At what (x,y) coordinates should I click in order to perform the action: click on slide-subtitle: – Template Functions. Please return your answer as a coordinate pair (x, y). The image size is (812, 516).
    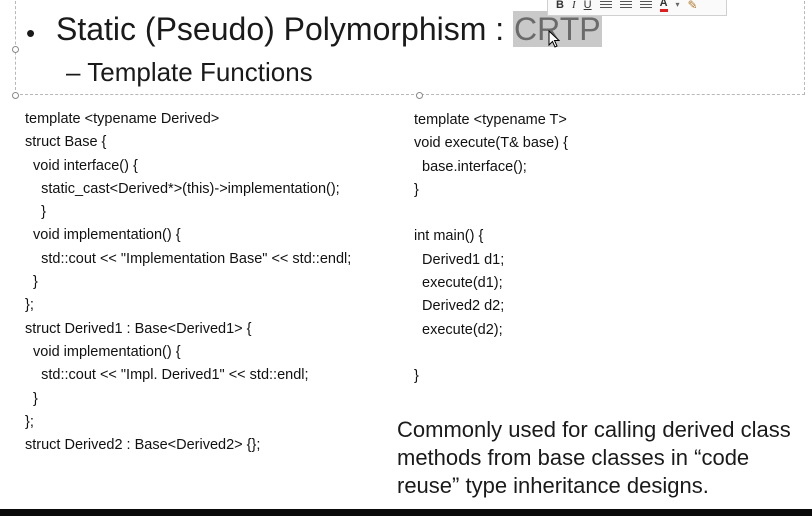
    Looking at the image, I should click on (189, 72).